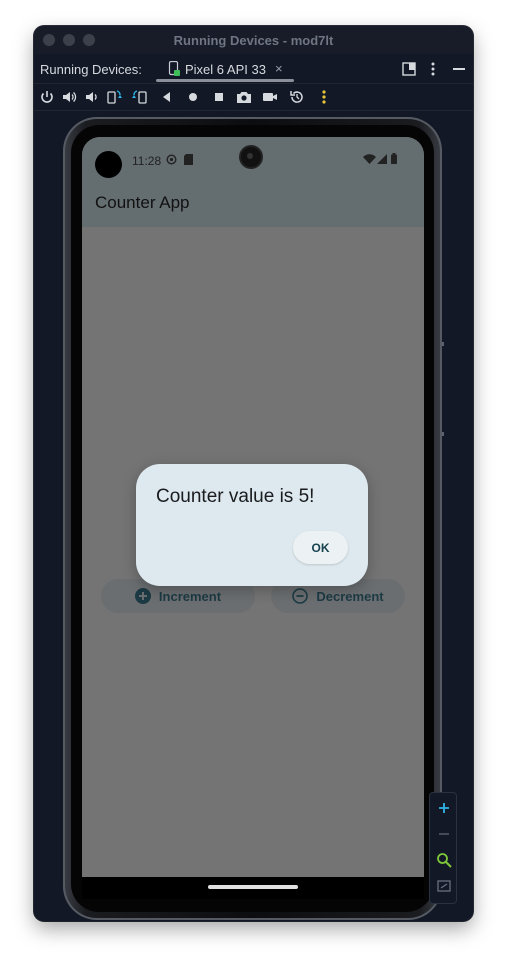 This screenshot has width=507, height=963. Describe the element at coordinates (320, 547) in the screenshot. I see `ok-button: OK` at that location.